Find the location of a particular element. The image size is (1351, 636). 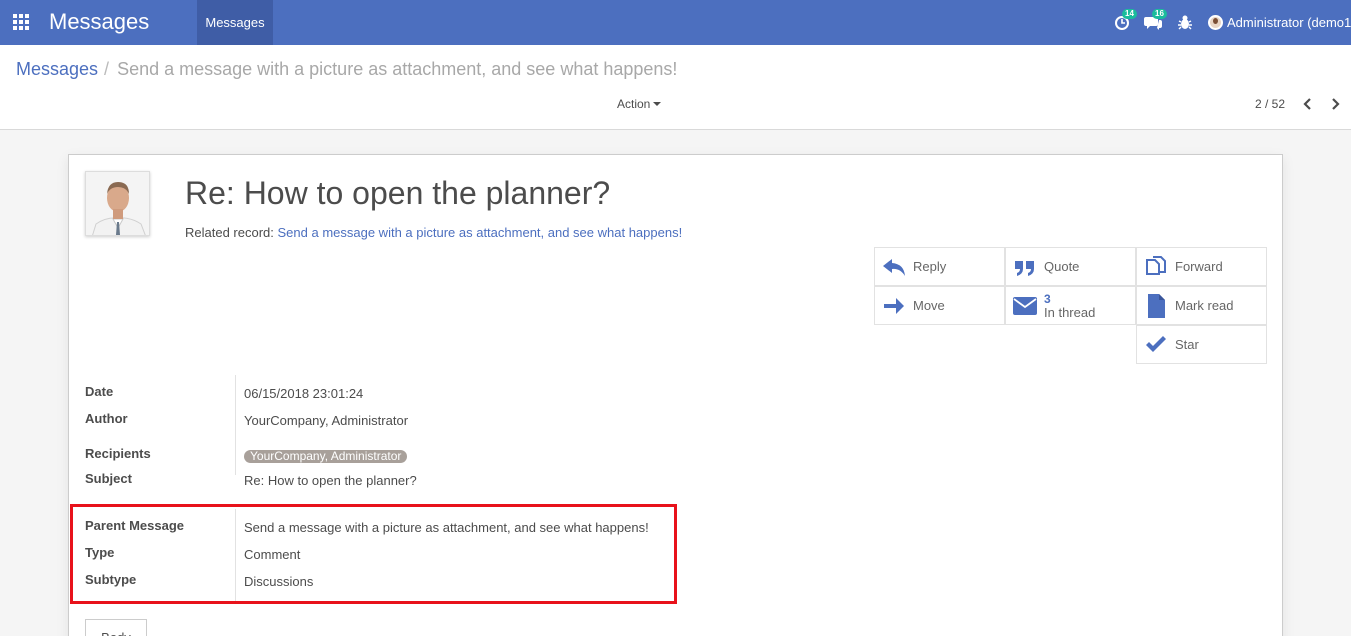

subject-value: Re: How to open the planner? is located at coordinates (330, 480).